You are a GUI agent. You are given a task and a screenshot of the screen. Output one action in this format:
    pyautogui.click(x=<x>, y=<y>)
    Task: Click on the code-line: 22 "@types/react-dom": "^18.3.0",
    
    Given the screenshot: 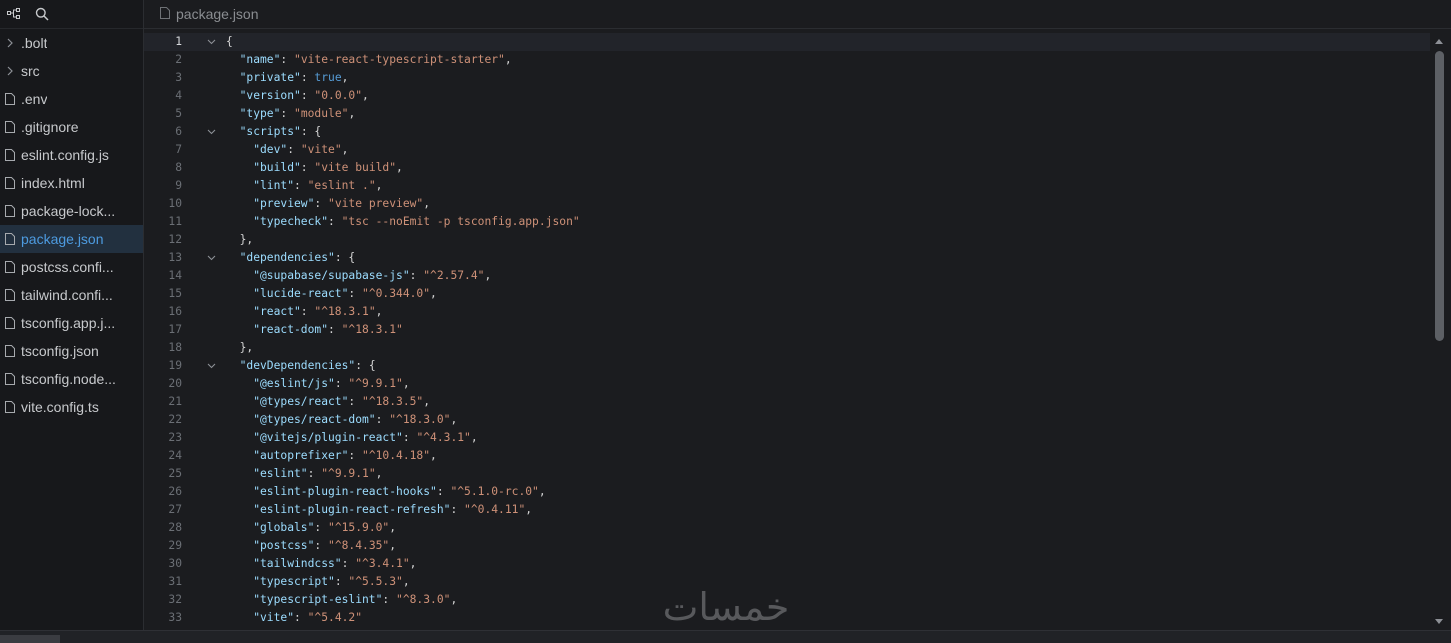 What is the action you would take?
    pyautogui.click(x=787, y=420)
    